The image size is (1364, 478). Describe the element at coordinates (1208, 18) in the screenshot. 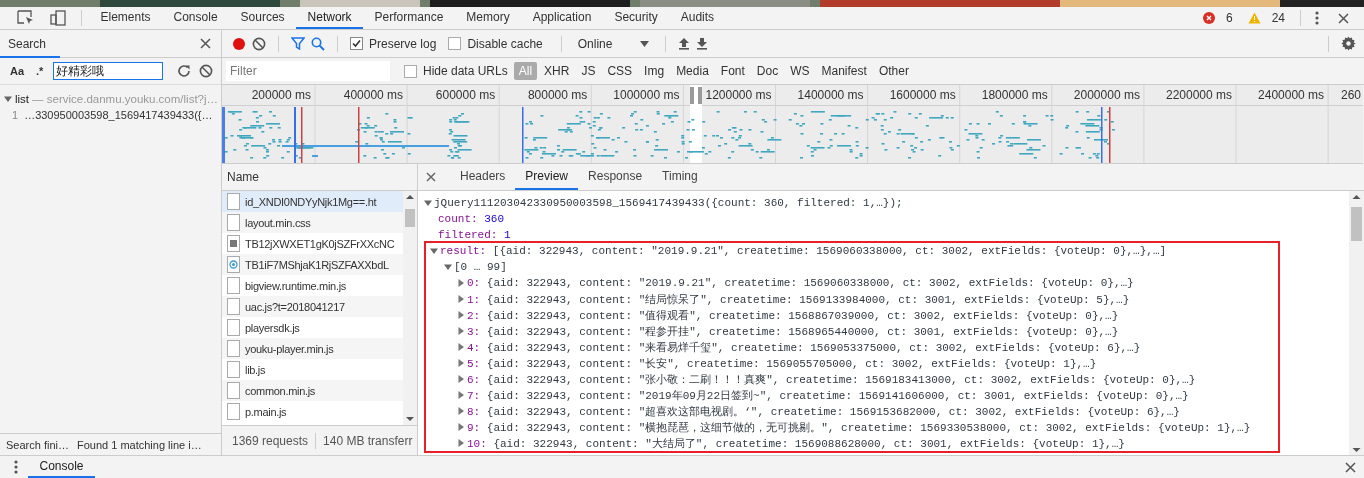

I see `error-icon` at that location.